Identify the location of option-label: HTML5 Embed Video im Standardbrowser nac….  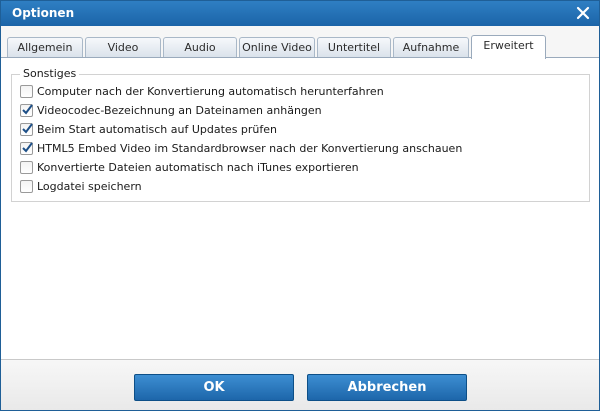
(250, 148).